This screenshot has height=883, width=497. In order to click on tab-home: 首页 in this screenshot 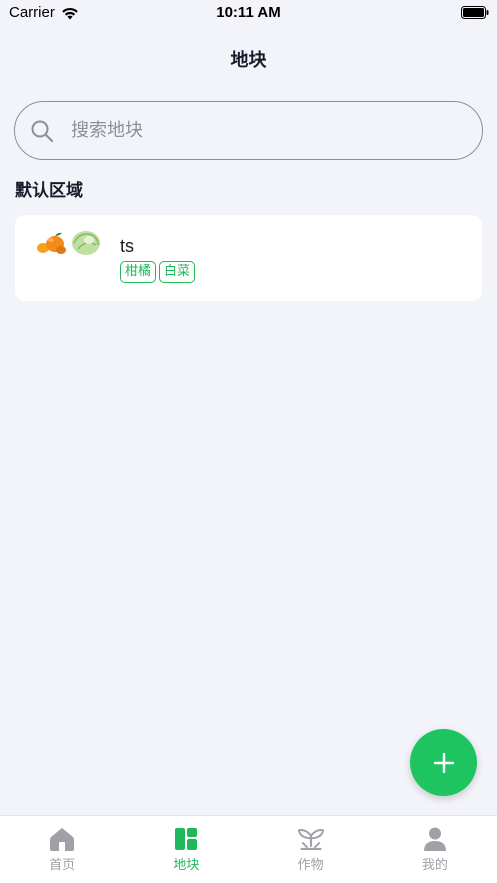, I will do `click(62, 849)`.